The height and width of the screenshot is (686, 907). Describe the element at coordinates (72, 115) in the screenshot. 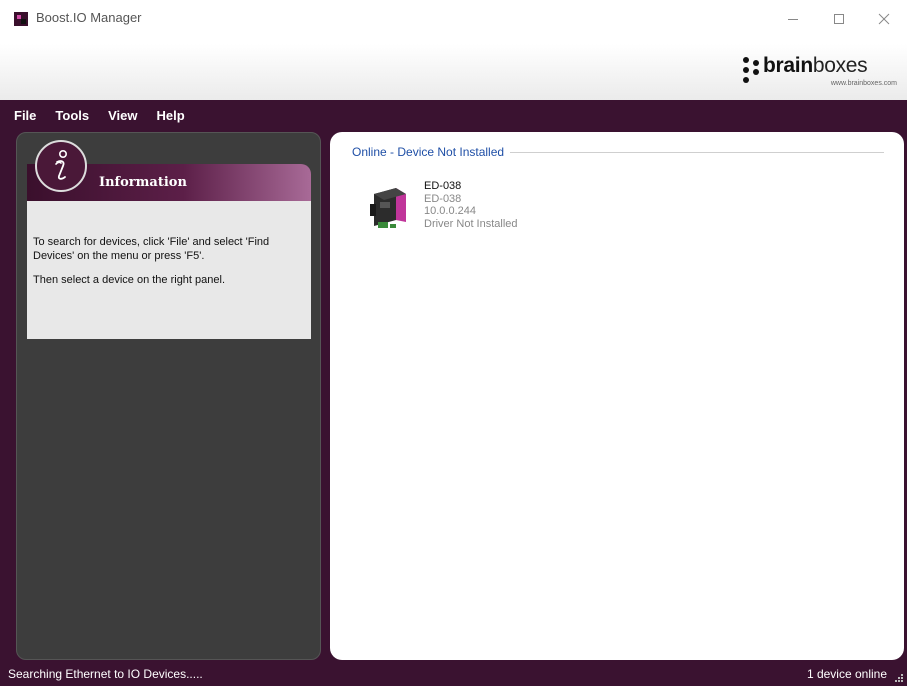

I see `menu-tools: Tools` at that location.